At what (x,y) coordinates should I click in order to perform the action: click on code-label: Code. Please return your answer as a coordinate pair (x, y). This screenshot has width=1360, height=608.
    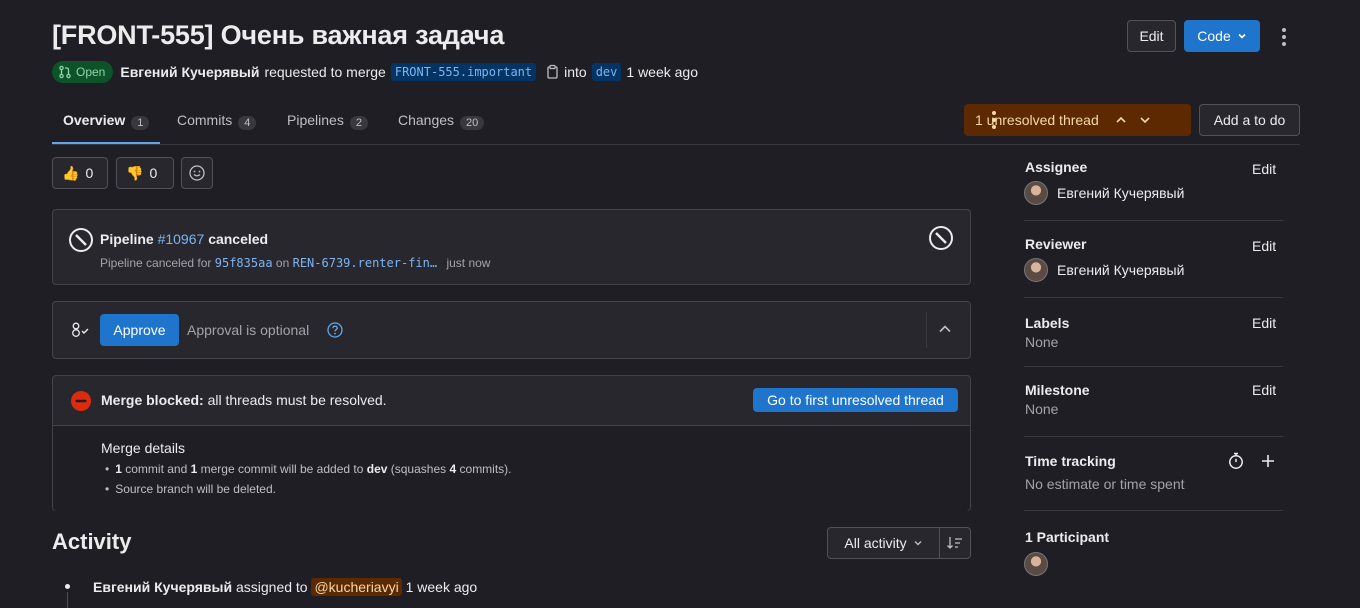
    Looking at the image, I should click on (1214, 36).